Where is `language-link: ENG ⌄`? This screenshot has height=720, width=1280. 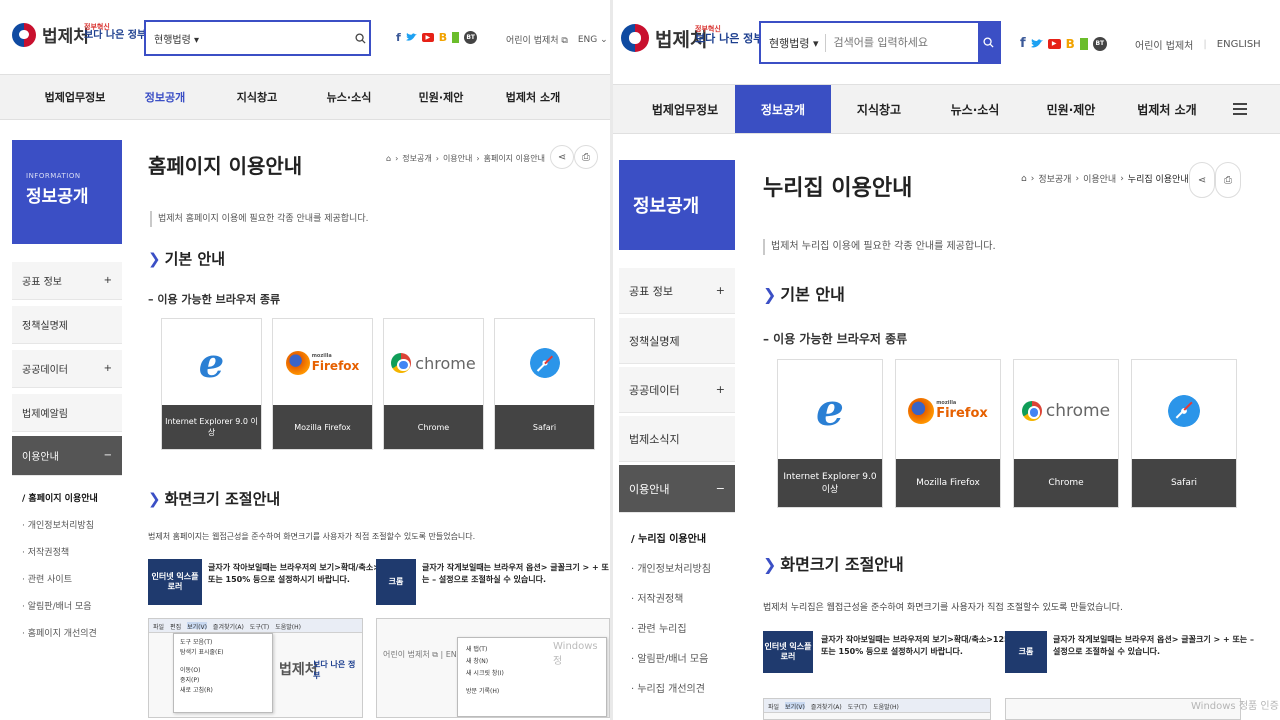
language-link: ENG ⌄ is located at coordinates (593, 40).